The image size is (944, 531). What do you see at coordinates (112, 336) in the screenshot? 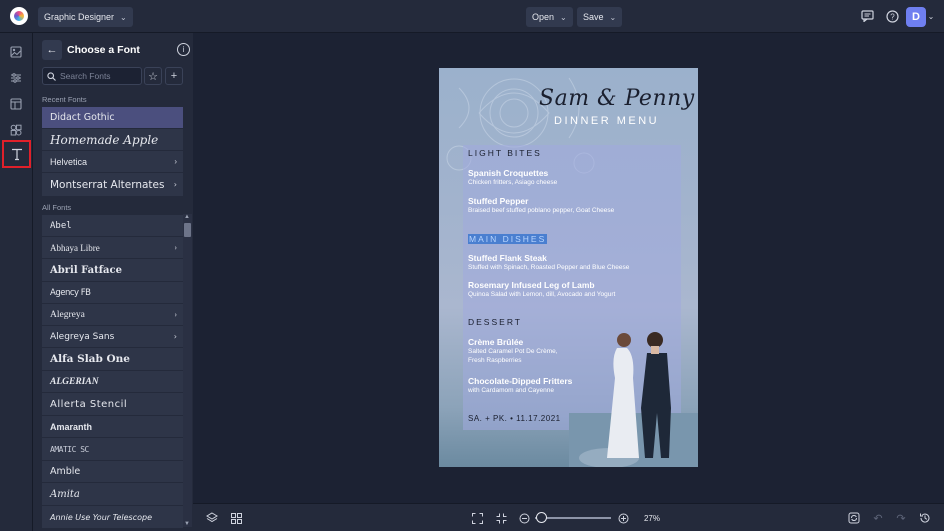
I see `font-item-alegreya-sans: Alegreya Sans ›` at bounding box center [112, 336].